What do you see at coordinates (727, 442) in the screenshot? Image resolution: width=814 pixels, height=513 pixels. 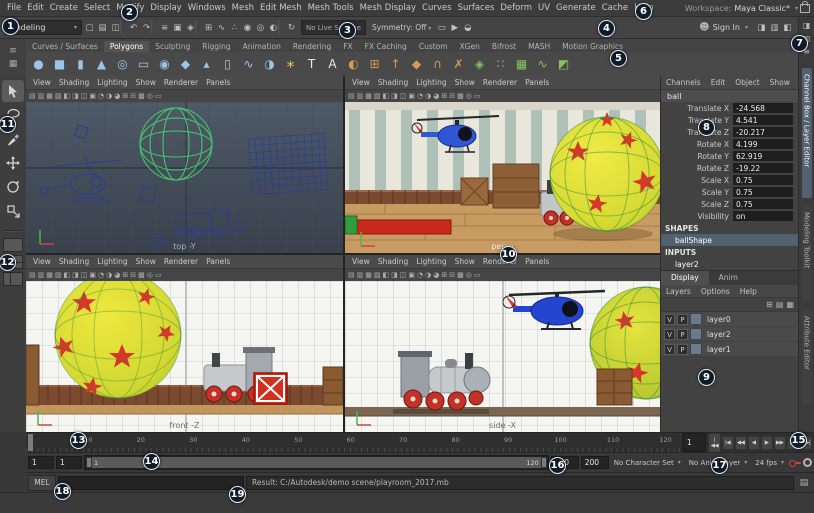 I see `step-back-key-button: |◀` at bounding box center [727, 442].